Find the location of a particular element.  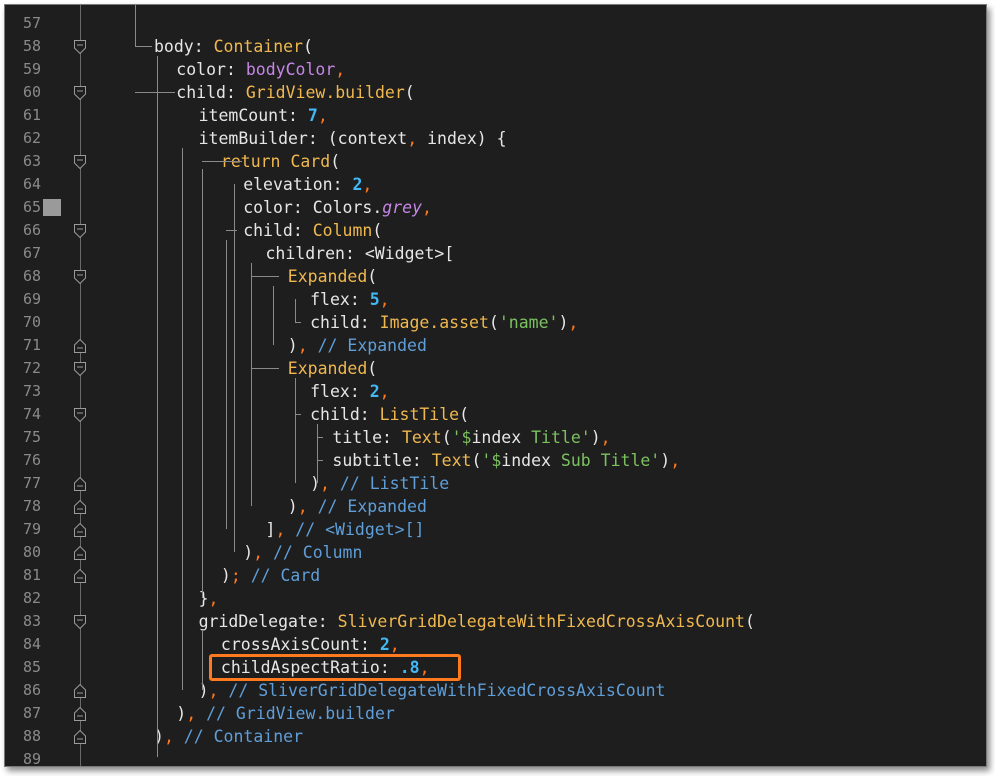

code-line: 82}, is located at coordinates (495, 598).